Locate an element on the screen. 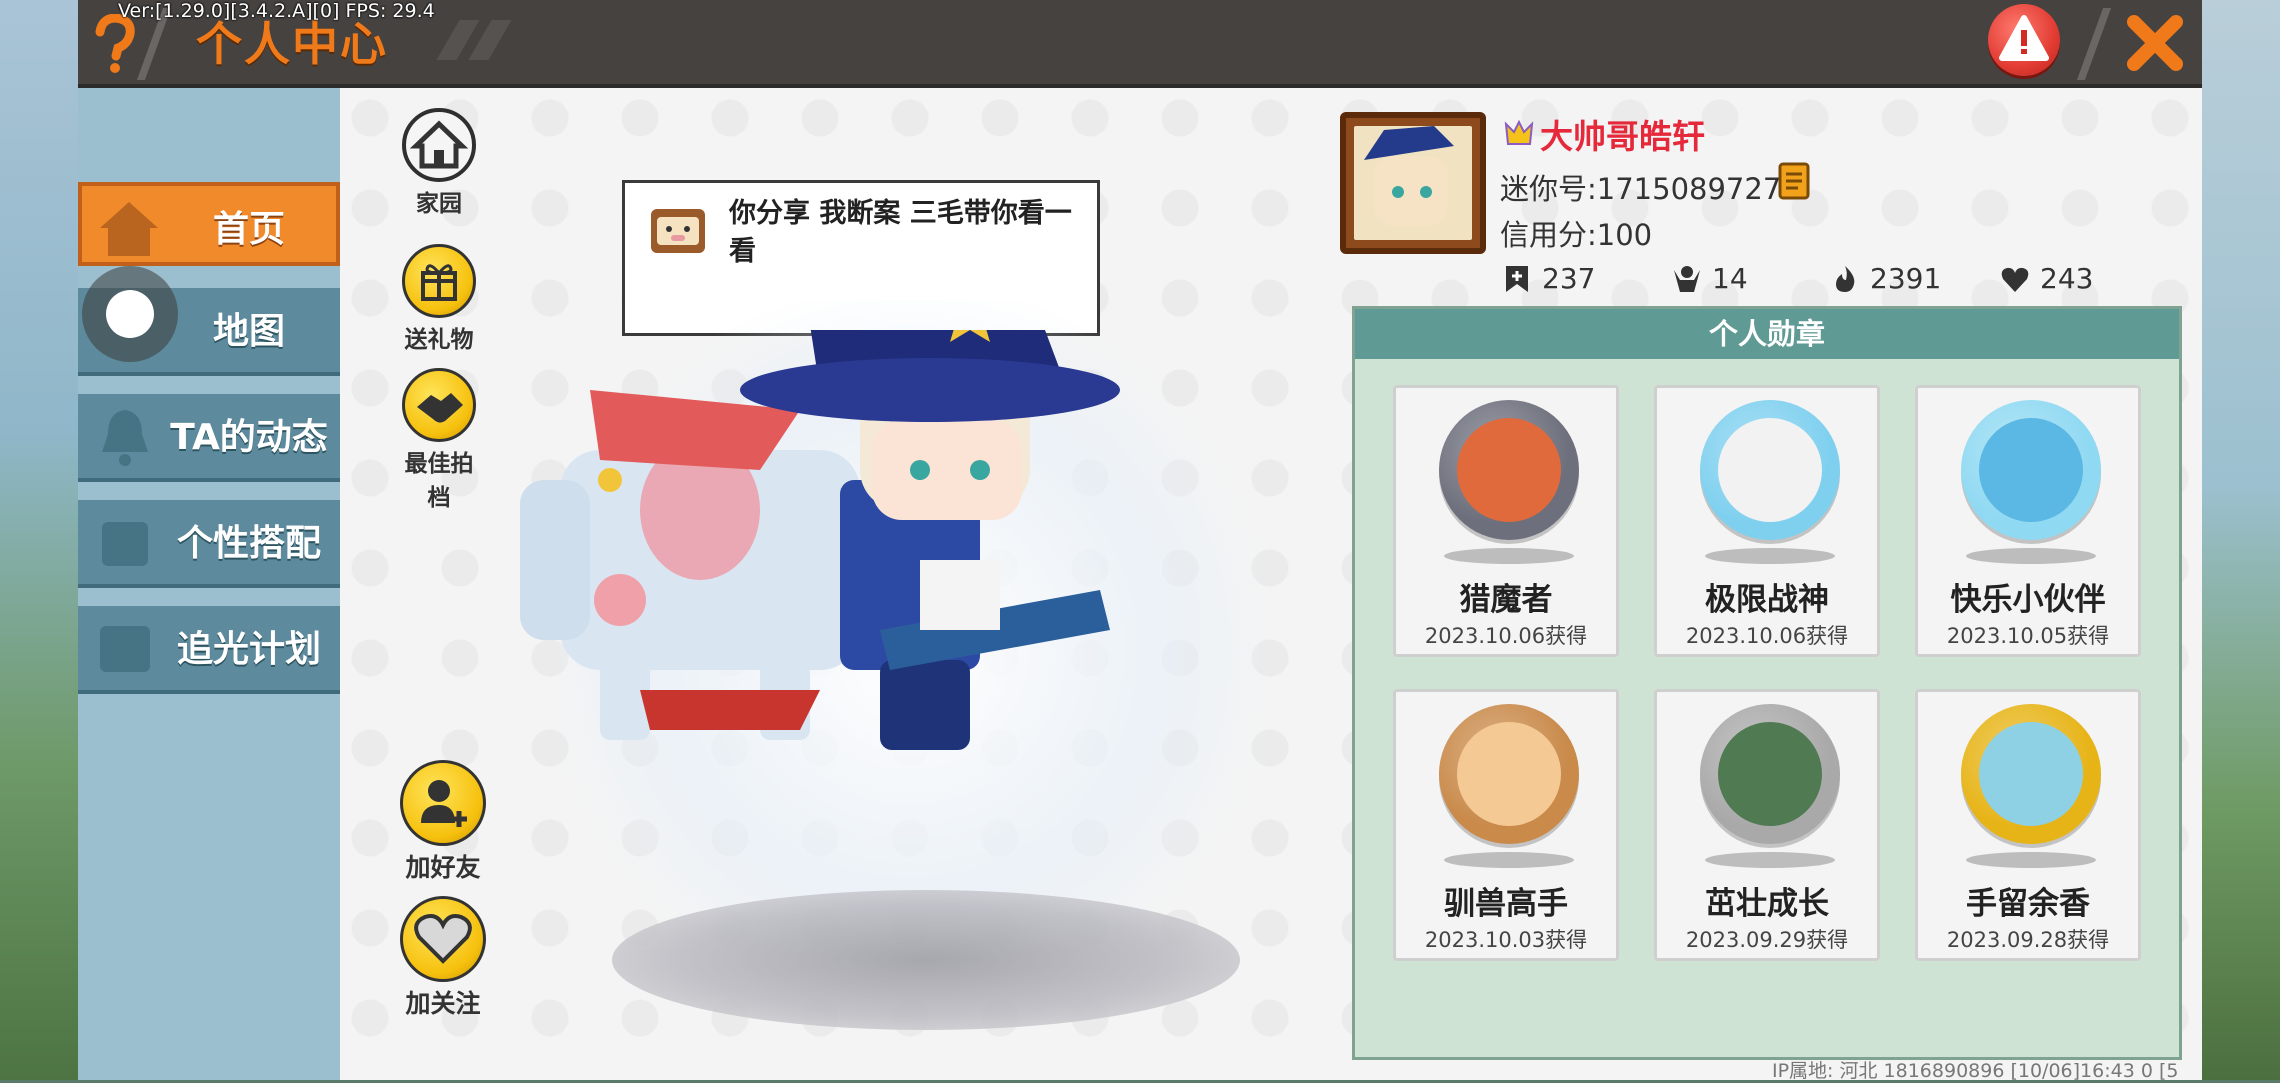 This screenshot has height=1083, width=2280. add-friend-label: 加好友 is located at coordinates (443, 867).